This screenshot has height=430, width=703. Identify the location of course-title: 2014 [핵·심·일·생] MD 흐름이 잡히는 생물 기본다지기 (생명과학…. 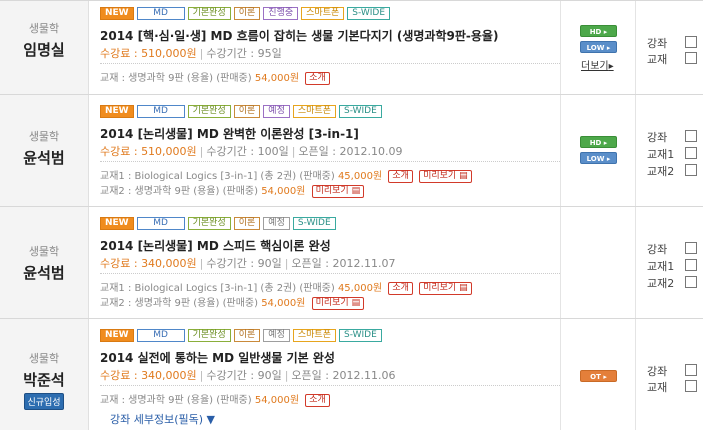
(299, 35).